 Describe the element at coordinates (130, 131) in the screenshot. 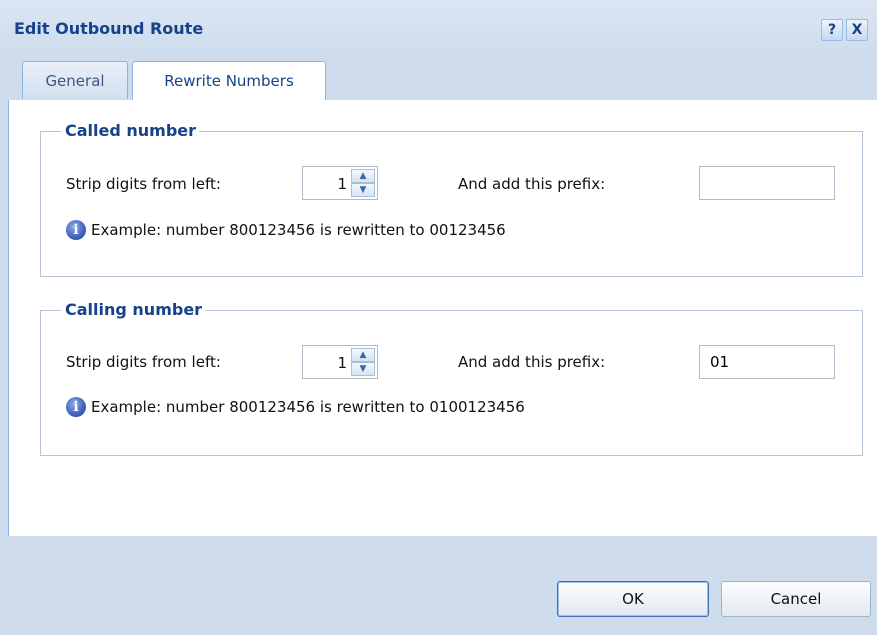

I see `called-number-legend: Called number` at that location.